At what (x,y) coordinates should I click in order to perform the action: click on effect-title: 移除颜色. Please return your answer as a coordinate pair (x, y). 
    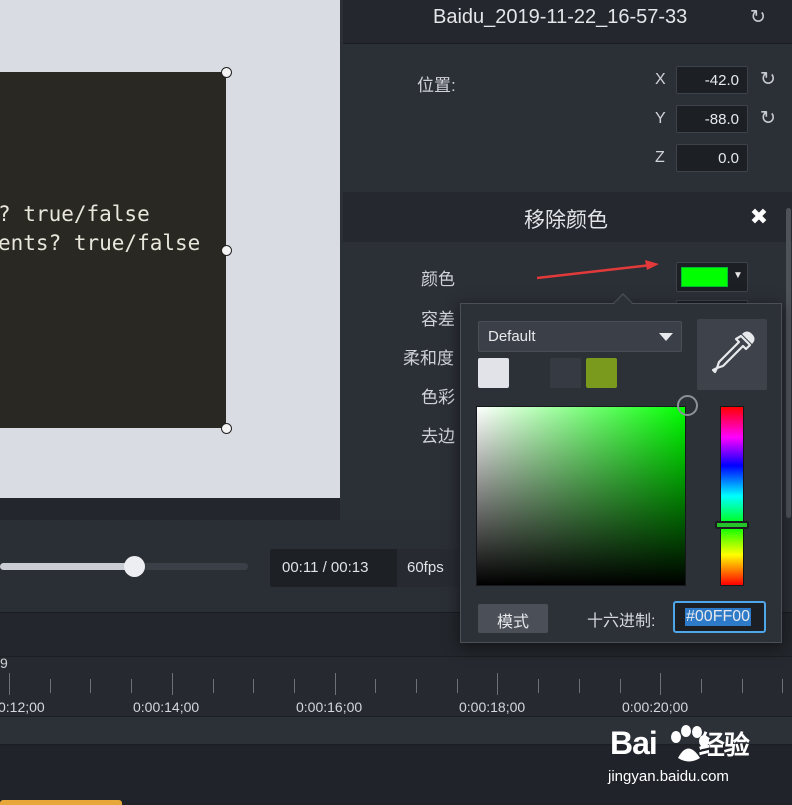
    Looking at the image, I should click on (566, 220).